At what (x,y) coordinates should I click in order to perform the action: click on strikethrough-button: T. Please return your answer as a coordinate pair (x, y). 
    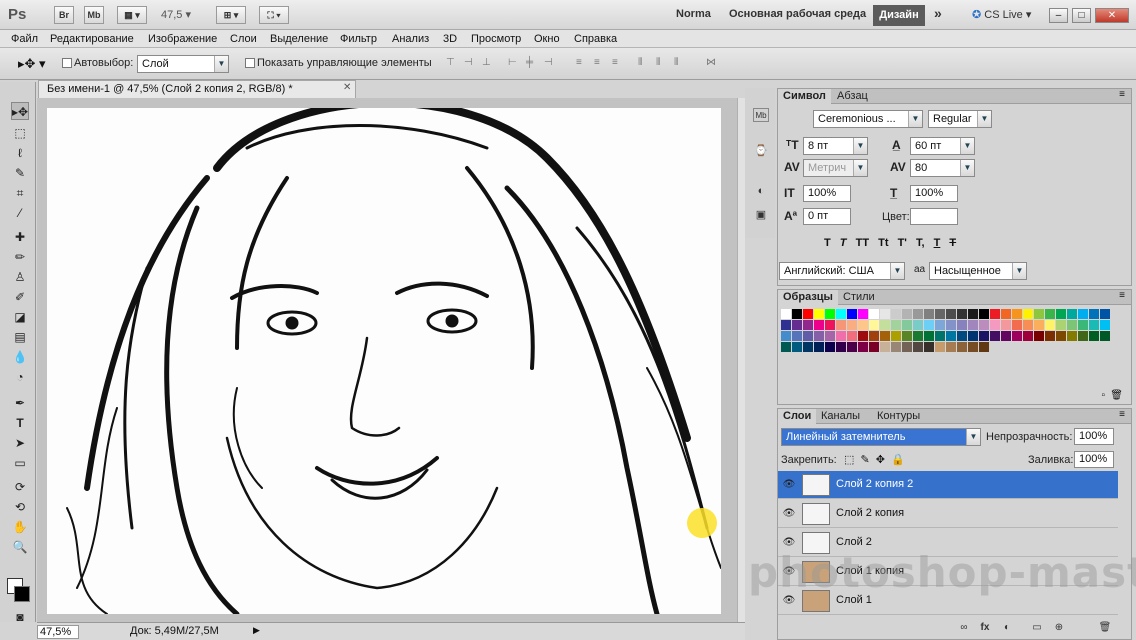
    Looking at the image, I should click on (952, 243).